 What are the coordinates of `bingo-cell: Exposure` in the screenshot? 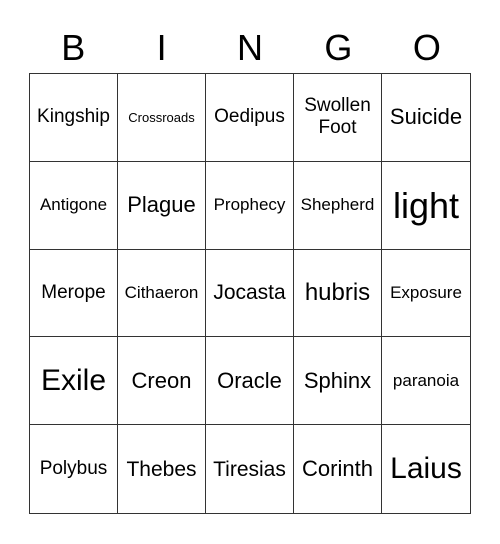 It's located at (426, 294).